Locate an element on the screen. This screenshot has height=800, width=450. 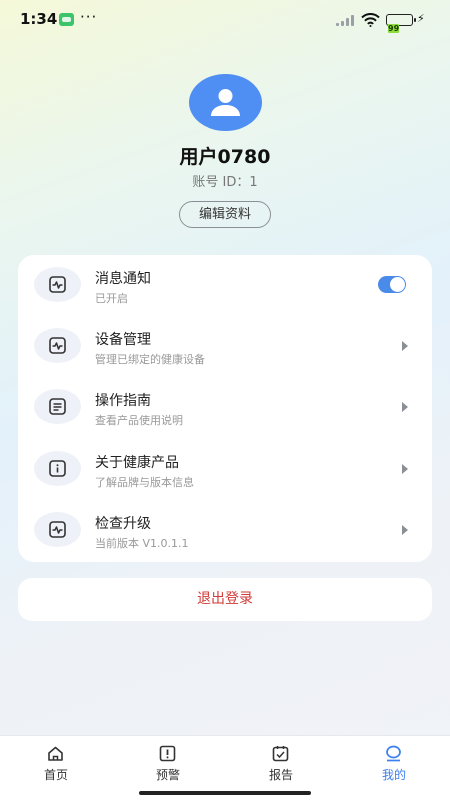
menu-item-subtitle: 了解品牌与版本信息 is located at coordinates (144, 482).